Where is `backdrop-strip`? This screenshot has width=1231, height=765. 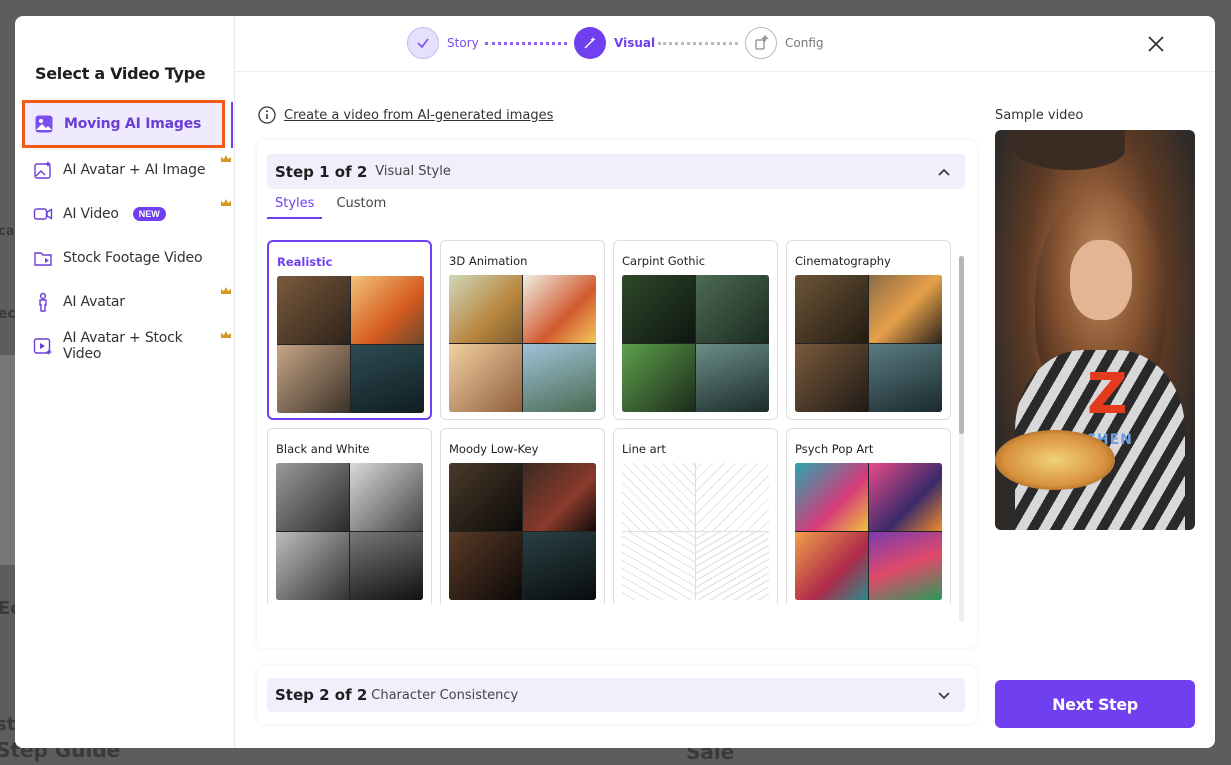 backdrop-strip is located at coordinates (7, 460).